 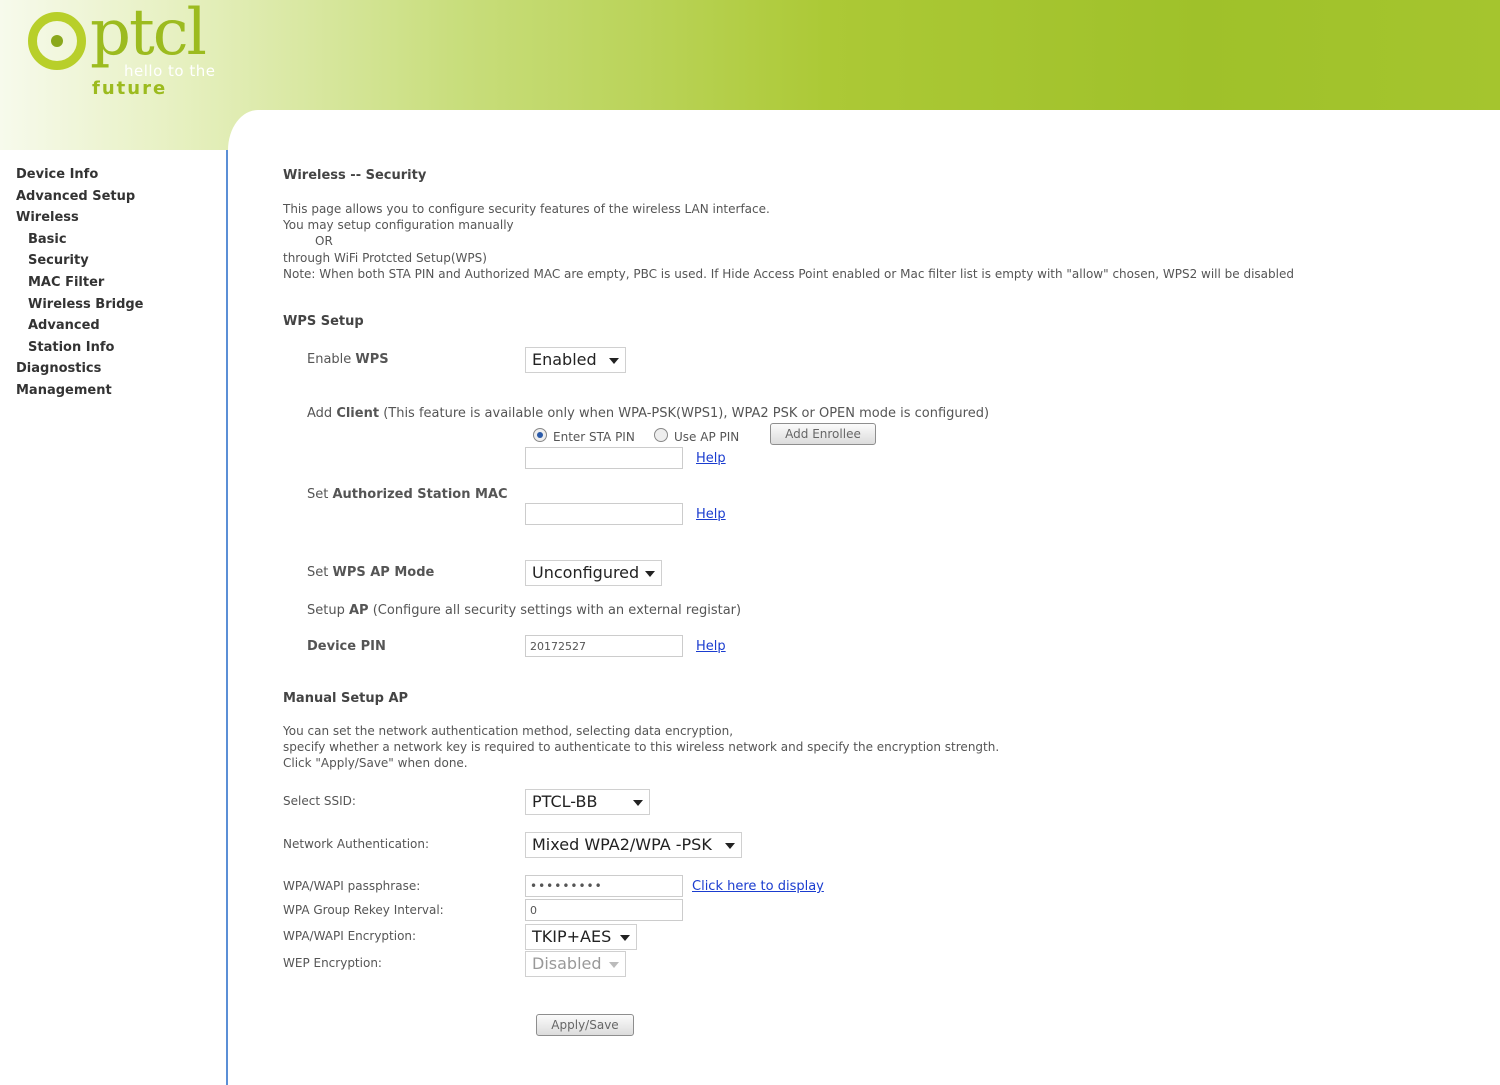 I want to click on enable-wps-select: Enabled, so click(x=575, y=360).